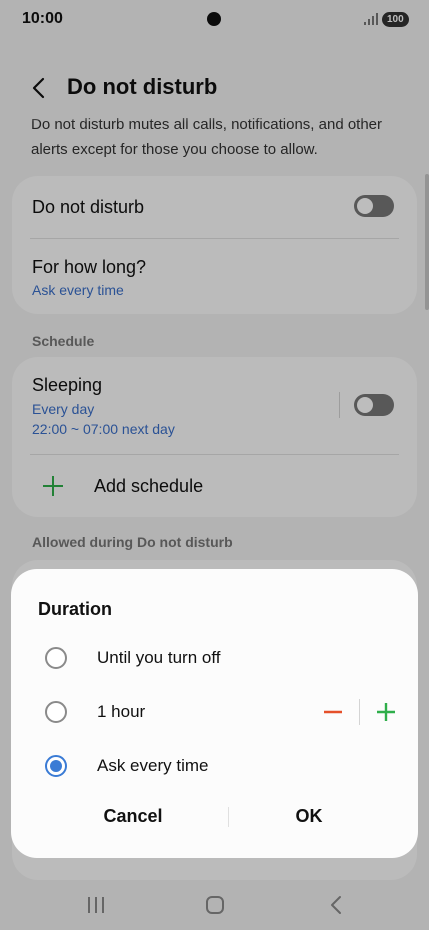 Image resolution: width=429 pixels, height=930 pixels. Describe the element at coordinates (309, 816) in the screenshot. I see `ok-button: OK` at that location.